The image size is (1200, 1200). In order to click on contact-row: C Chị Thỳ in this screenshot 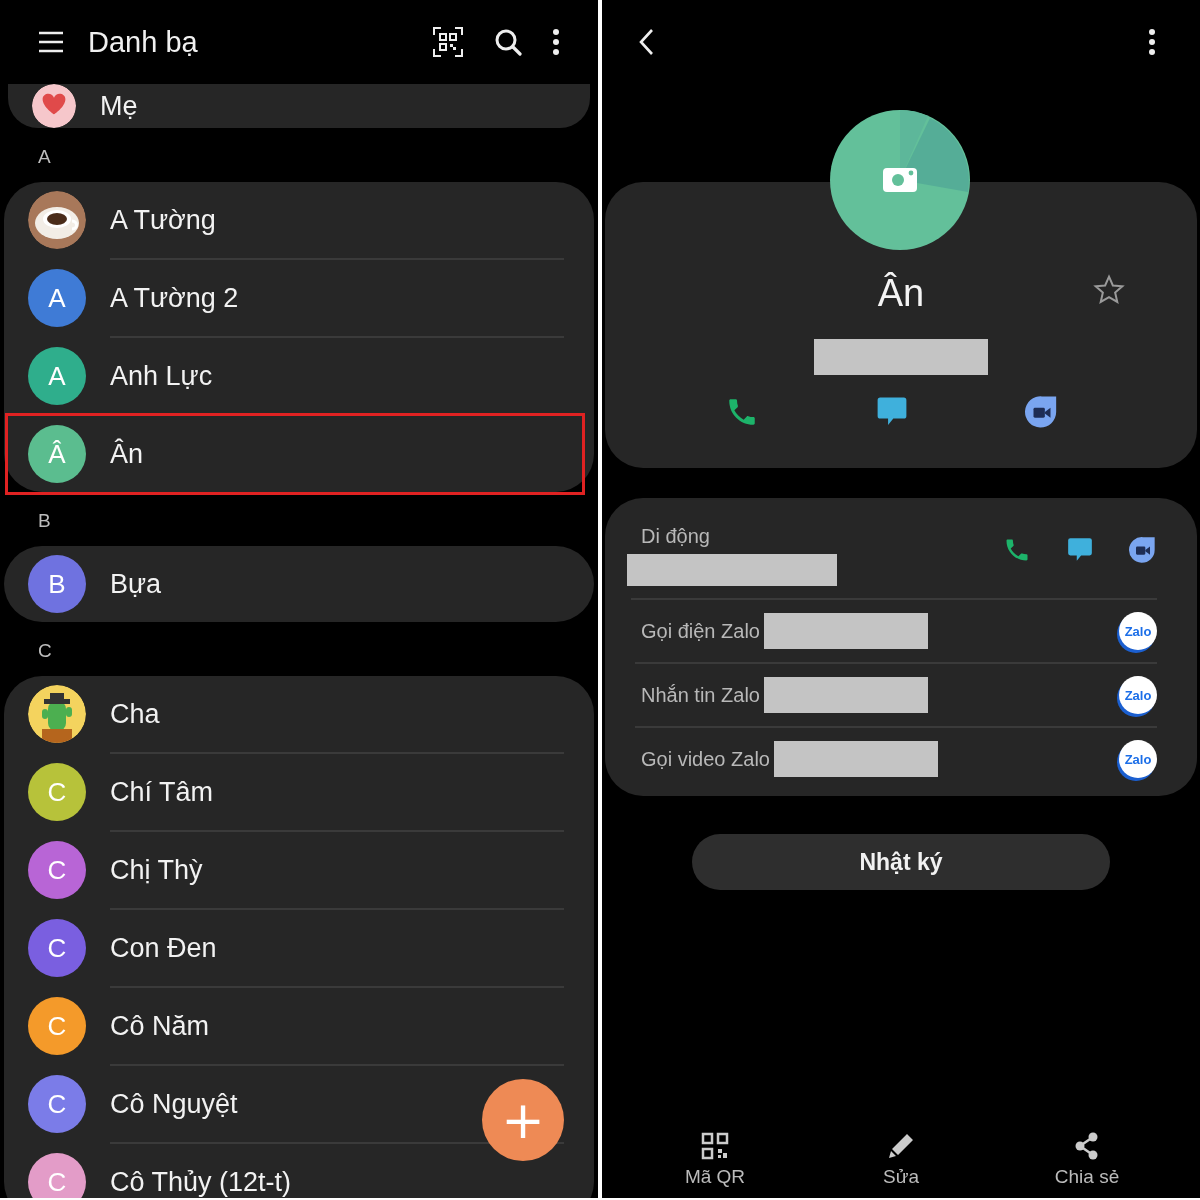, I will do `click(246, 870)`.